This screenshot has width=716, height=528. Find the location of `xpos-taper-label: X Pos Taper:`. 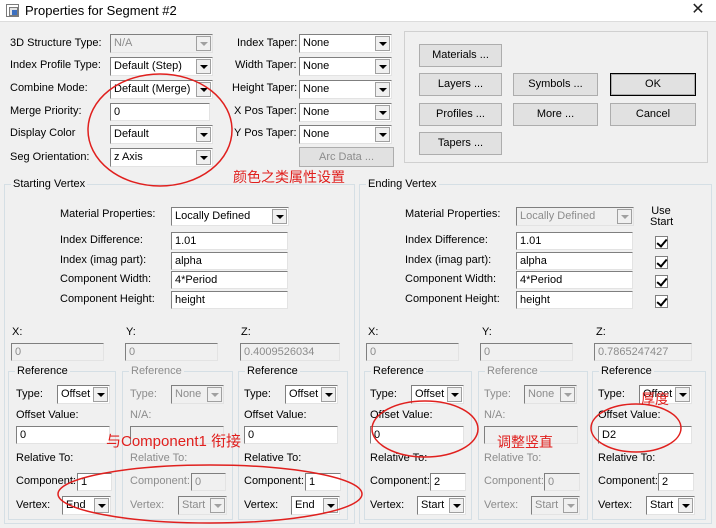

xpos-taper-label: X Pos Taper: is located at coordinates (265, 111).